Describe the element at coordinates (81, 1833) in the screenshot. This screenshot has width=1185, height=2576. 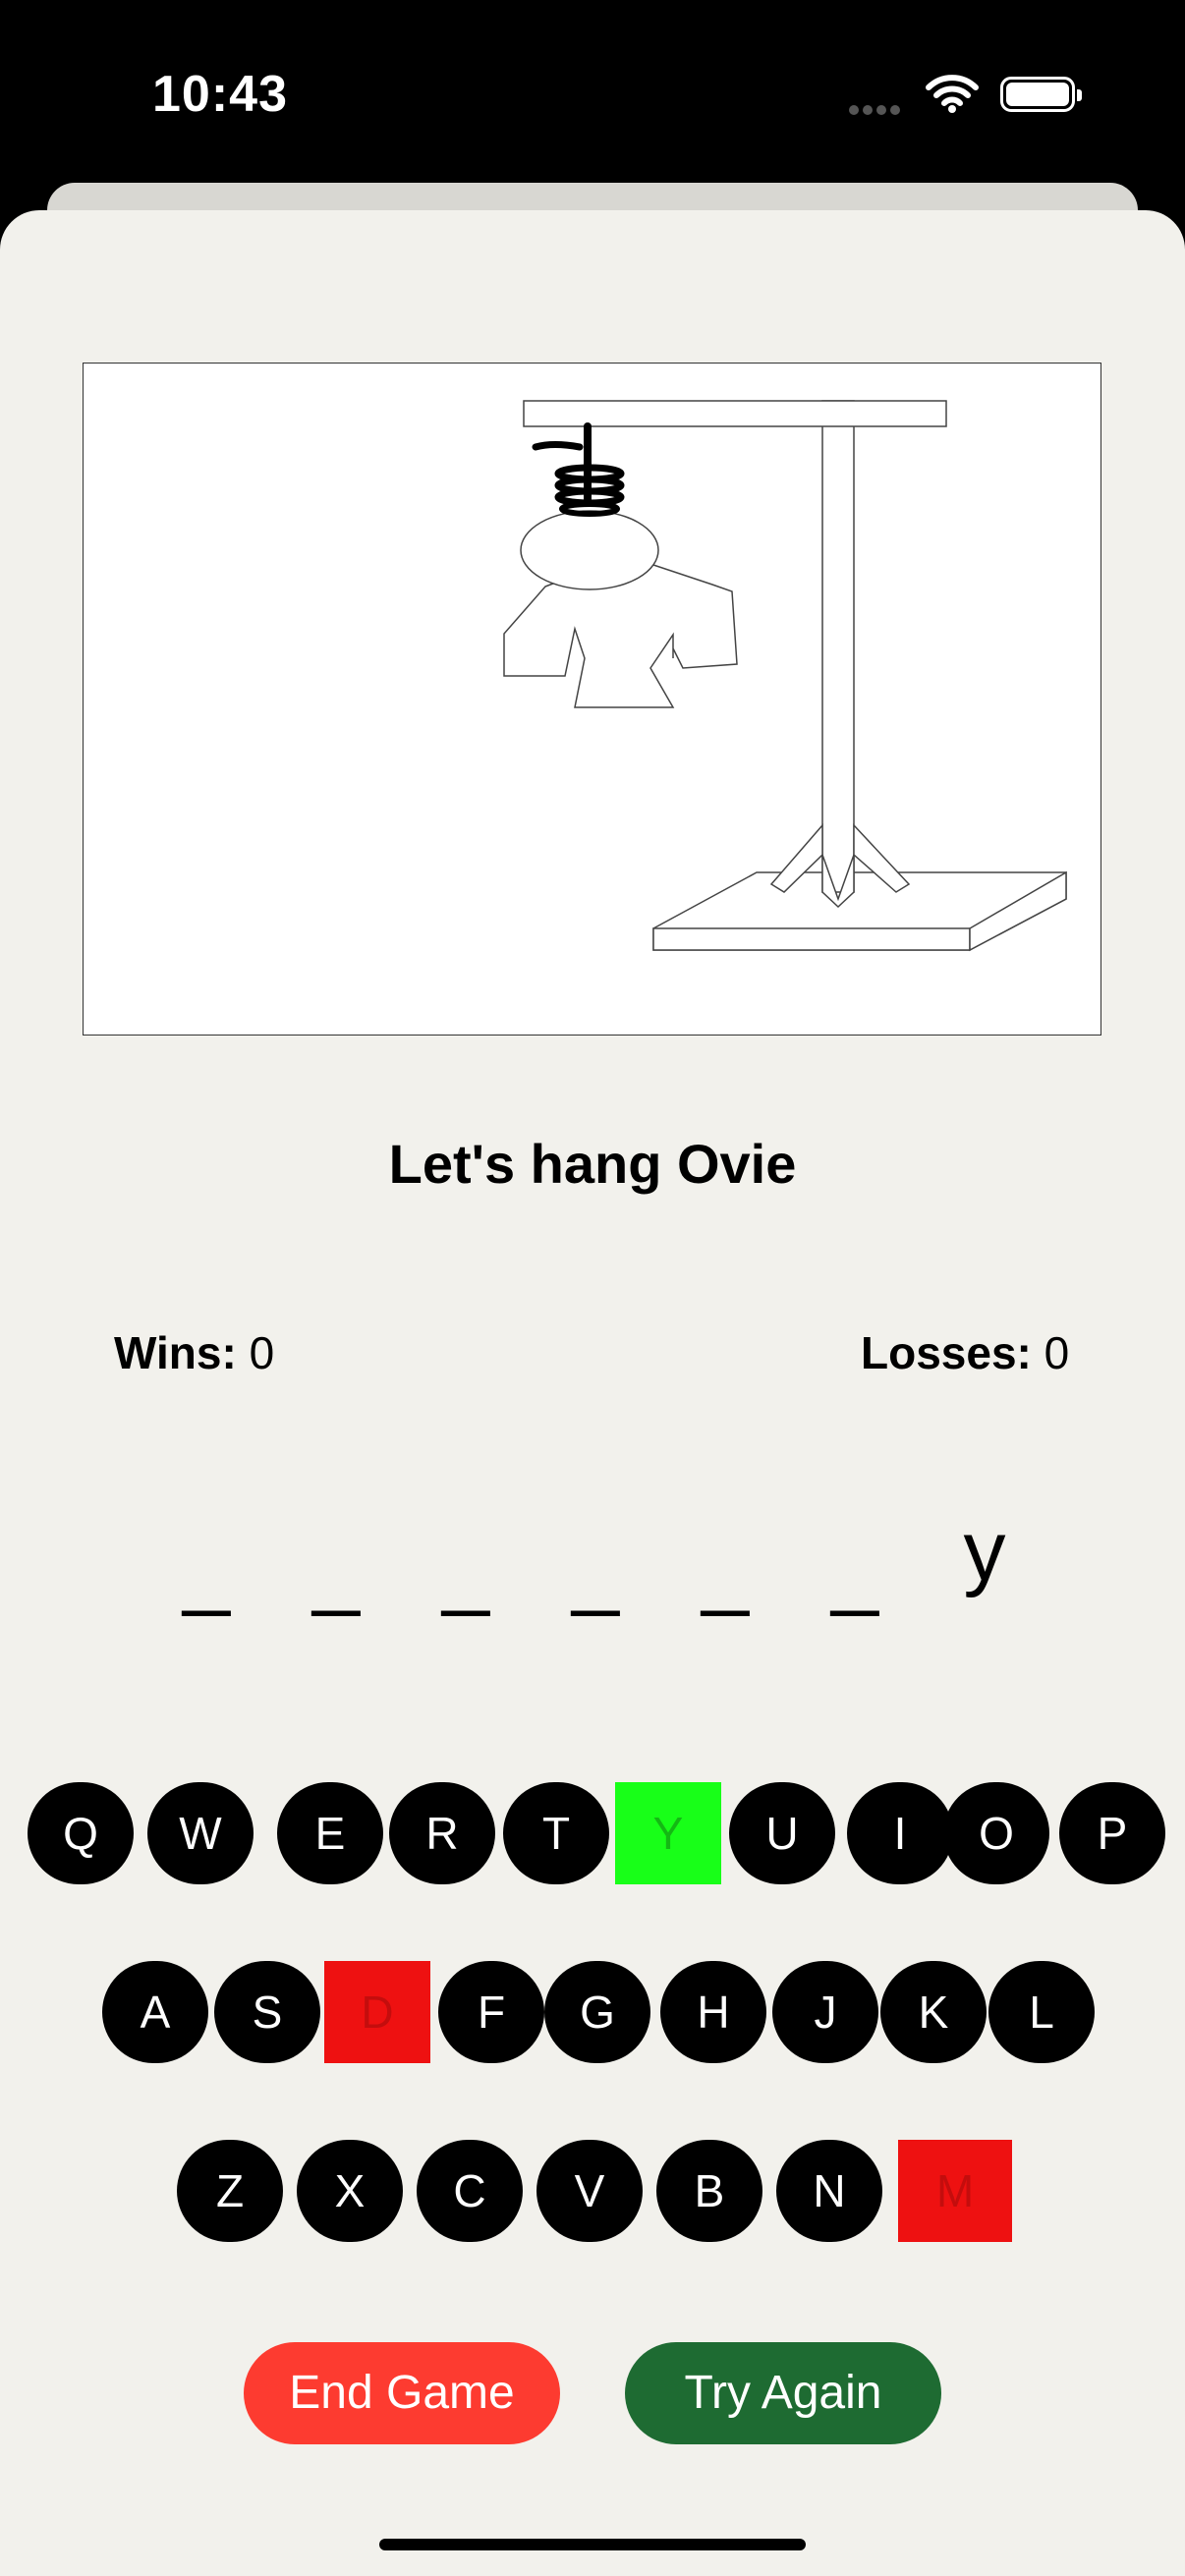
I see `key-q: Q` at that location.